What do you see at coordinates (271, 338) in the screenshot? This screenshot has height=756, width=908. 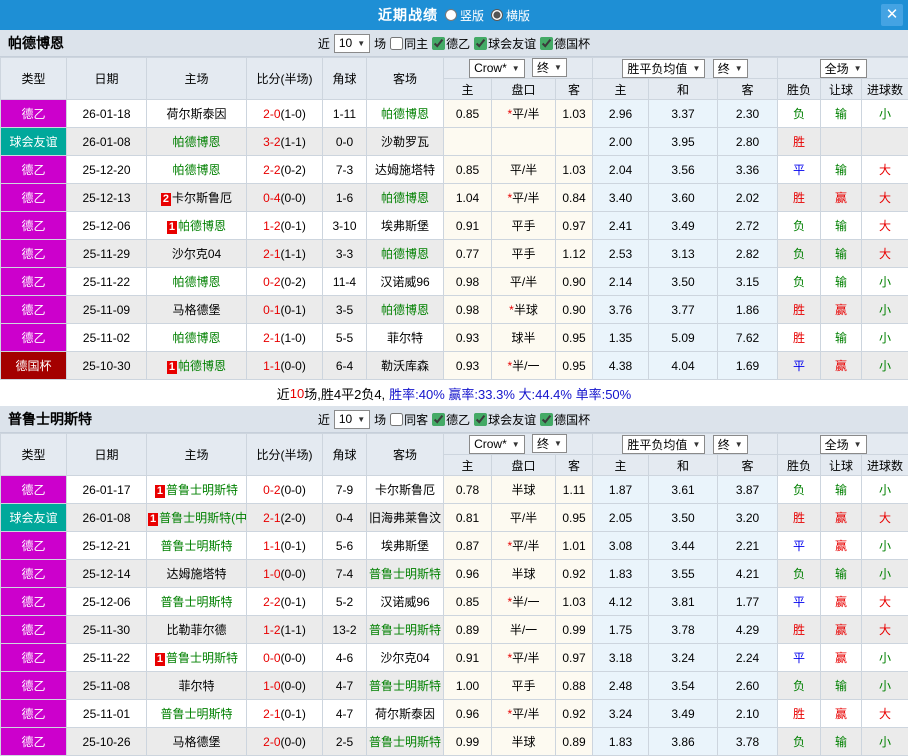 I see `fulltime-score: 2-1` at bounding box center [271, 338].